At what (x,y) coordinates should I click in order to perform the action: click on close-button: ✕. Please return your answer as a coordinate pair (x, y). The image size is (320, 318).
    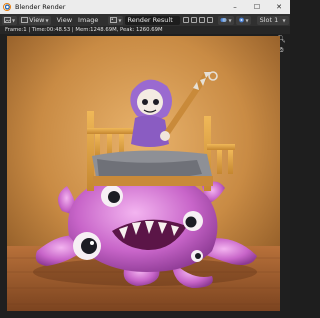
    Looking at the image, I should click on (279, 7).